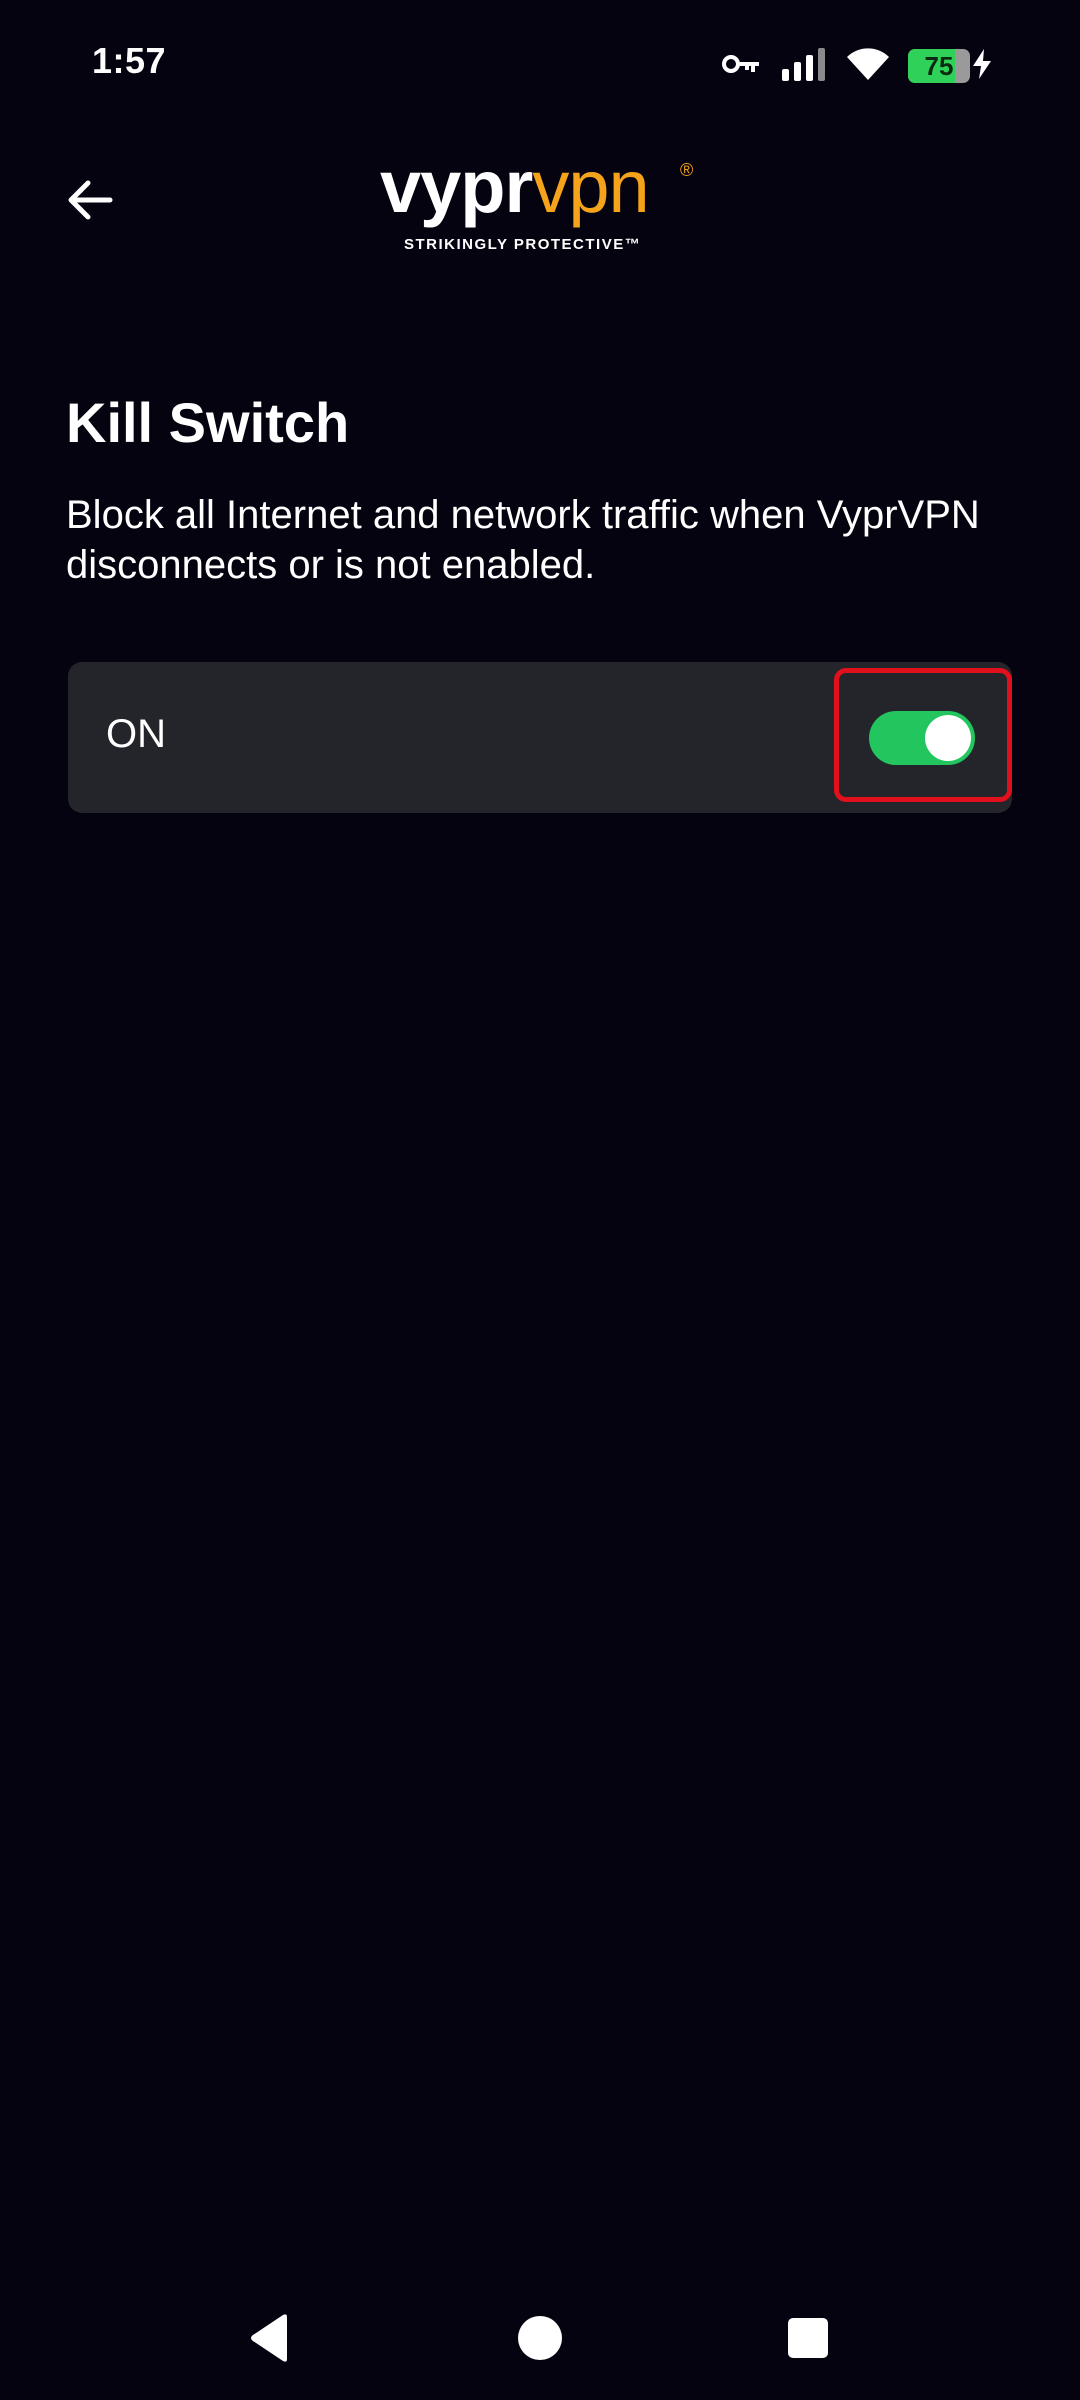 The width and height of the screenshot is (1080, 2400). Describe the element at coordinates (948, 738) in the screenshot. I see `toggle-knob` at that location.